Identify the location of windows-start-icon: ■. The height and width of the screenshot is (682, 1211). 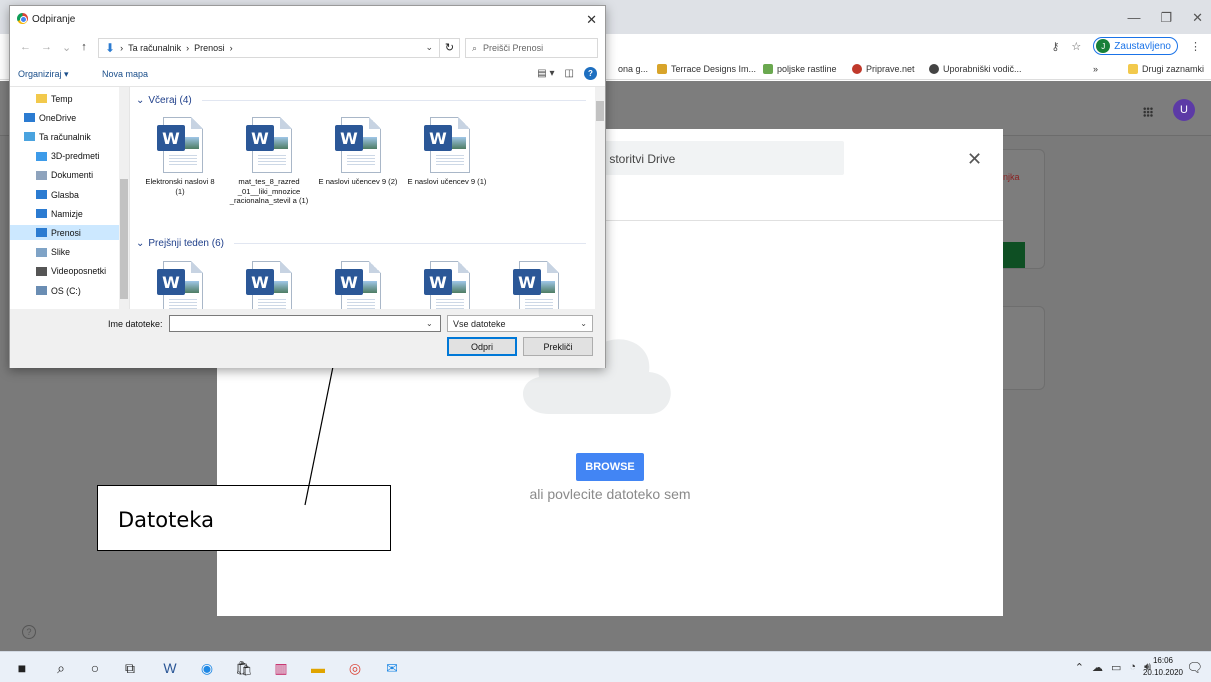
(22, 668).